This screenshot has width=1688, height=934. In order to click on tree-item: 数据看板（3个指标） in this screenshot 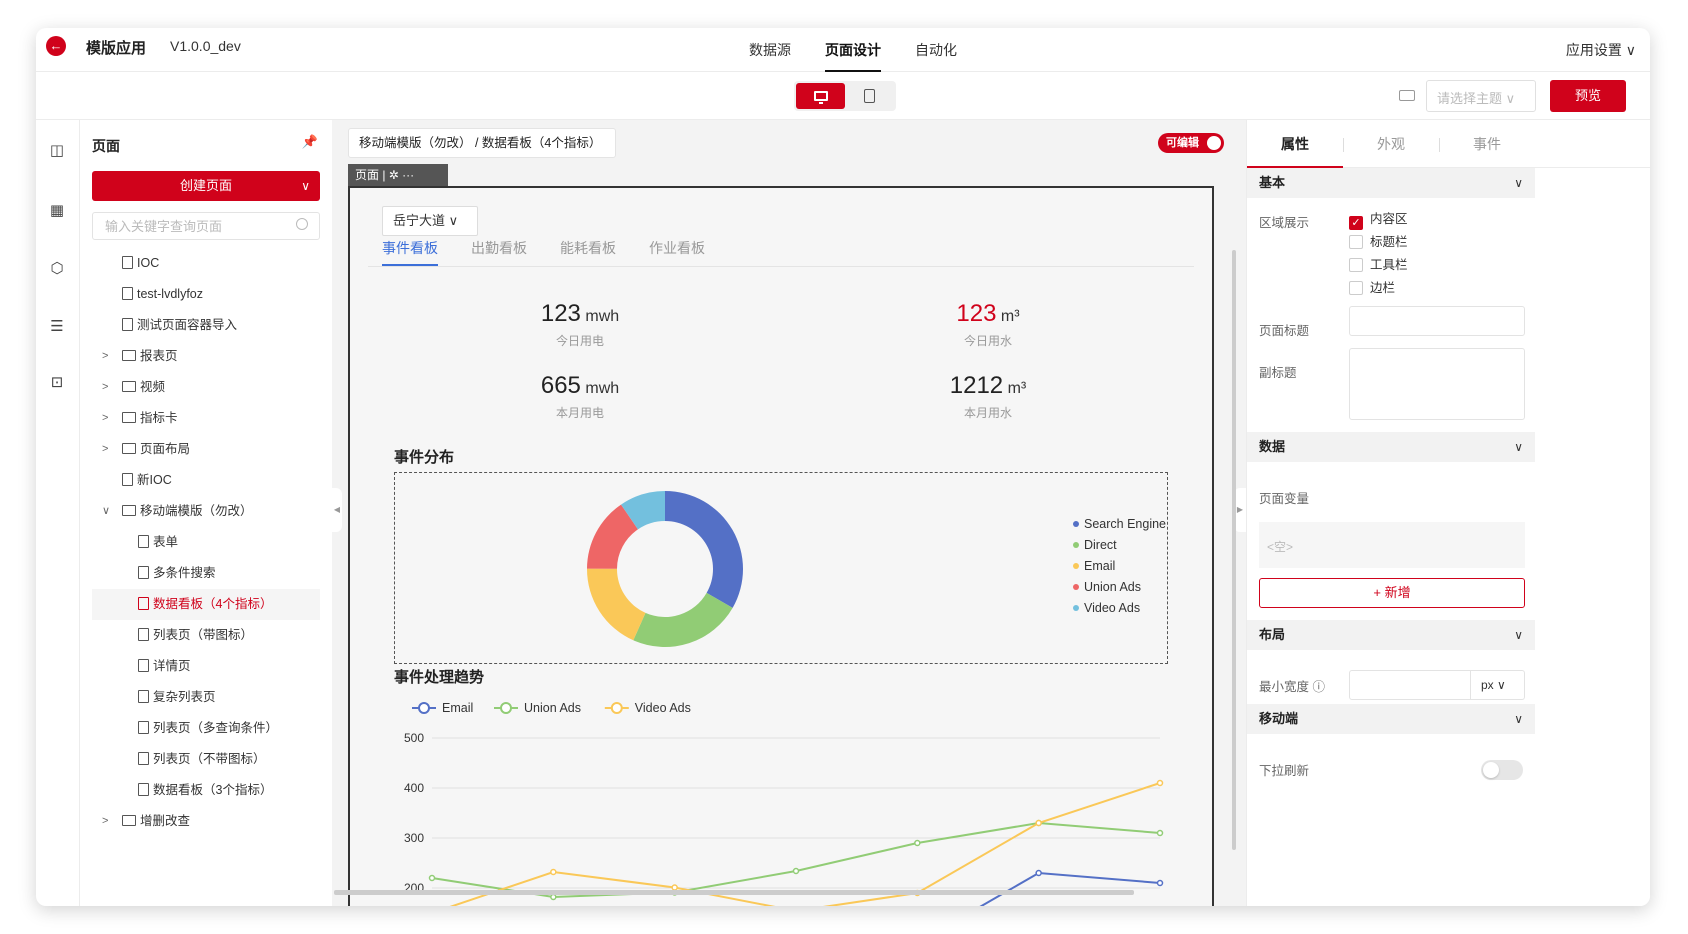, I will do `click(206, 790)`.